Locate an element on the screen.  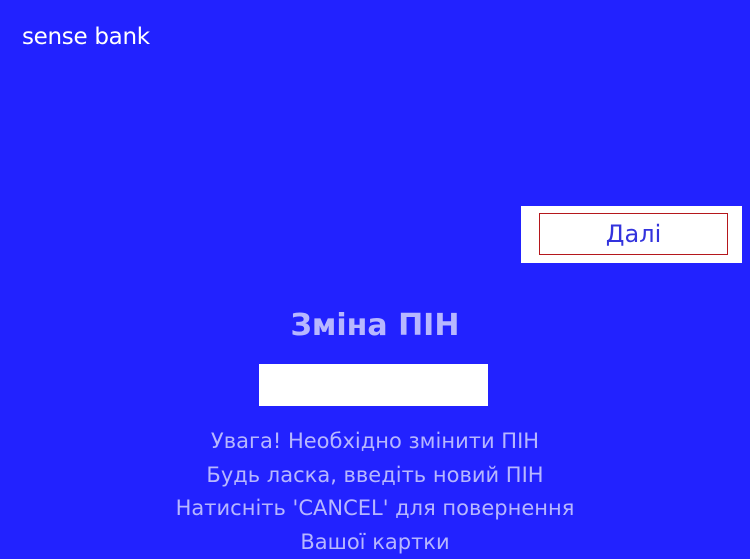
enter-pin-message: Будь ласка, введіть новий ПІН is located at coordinates (375, 474).